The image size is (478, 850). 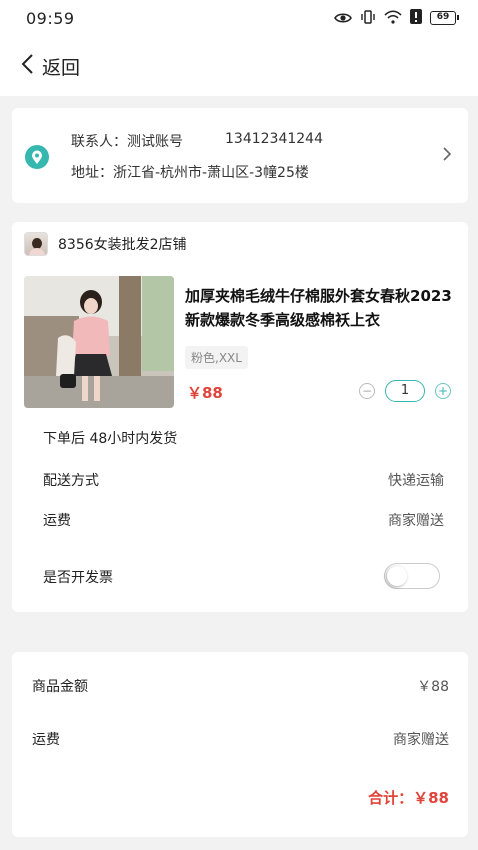 I want to click on store-row: 8356女装批发2店铺, so click(x=105, y=244).